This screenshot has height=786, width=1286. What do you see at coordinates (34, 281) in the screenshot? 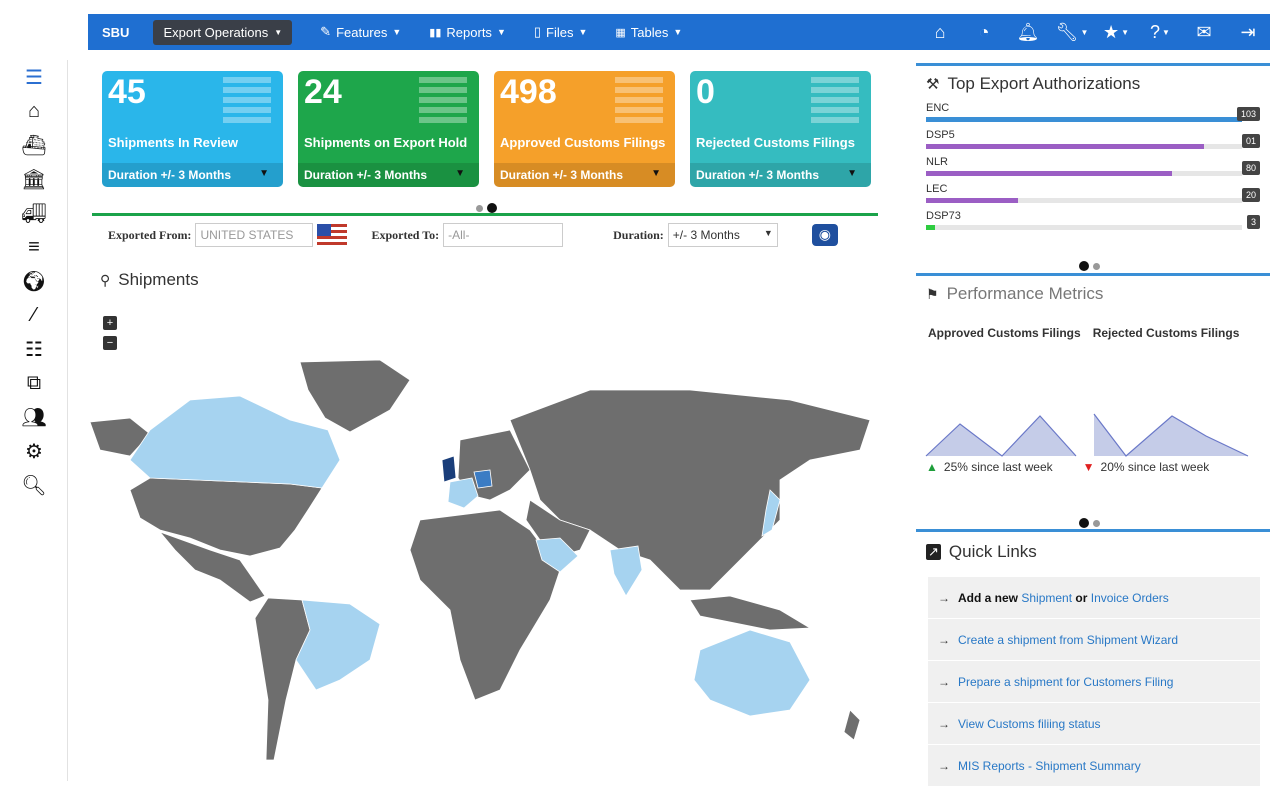
I see `globe-icon: 🌍︎` at bounding box center [34, 281].